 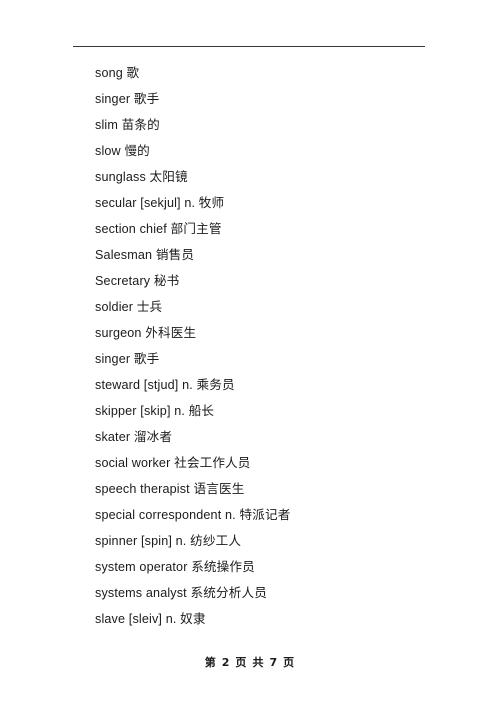 I want to click on vocabulary-entry: soldier 士兵, so click(x=129, y=307).